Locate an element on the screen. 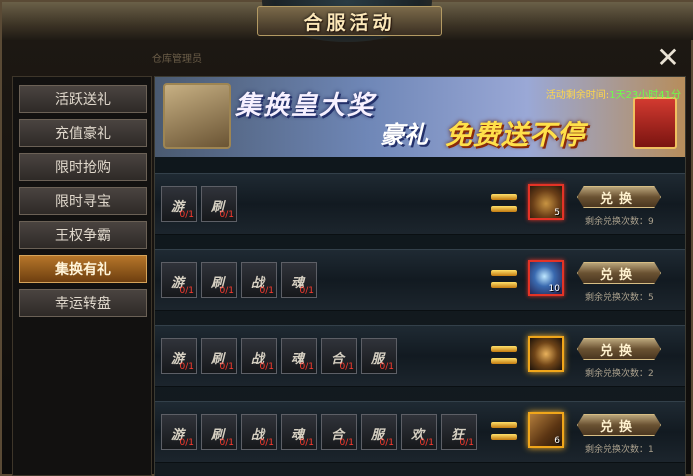 Image resolution: width=693 pixels, height=476 pixels. banner-title: 集换皇大奖 is located at coordinates (305, 106).